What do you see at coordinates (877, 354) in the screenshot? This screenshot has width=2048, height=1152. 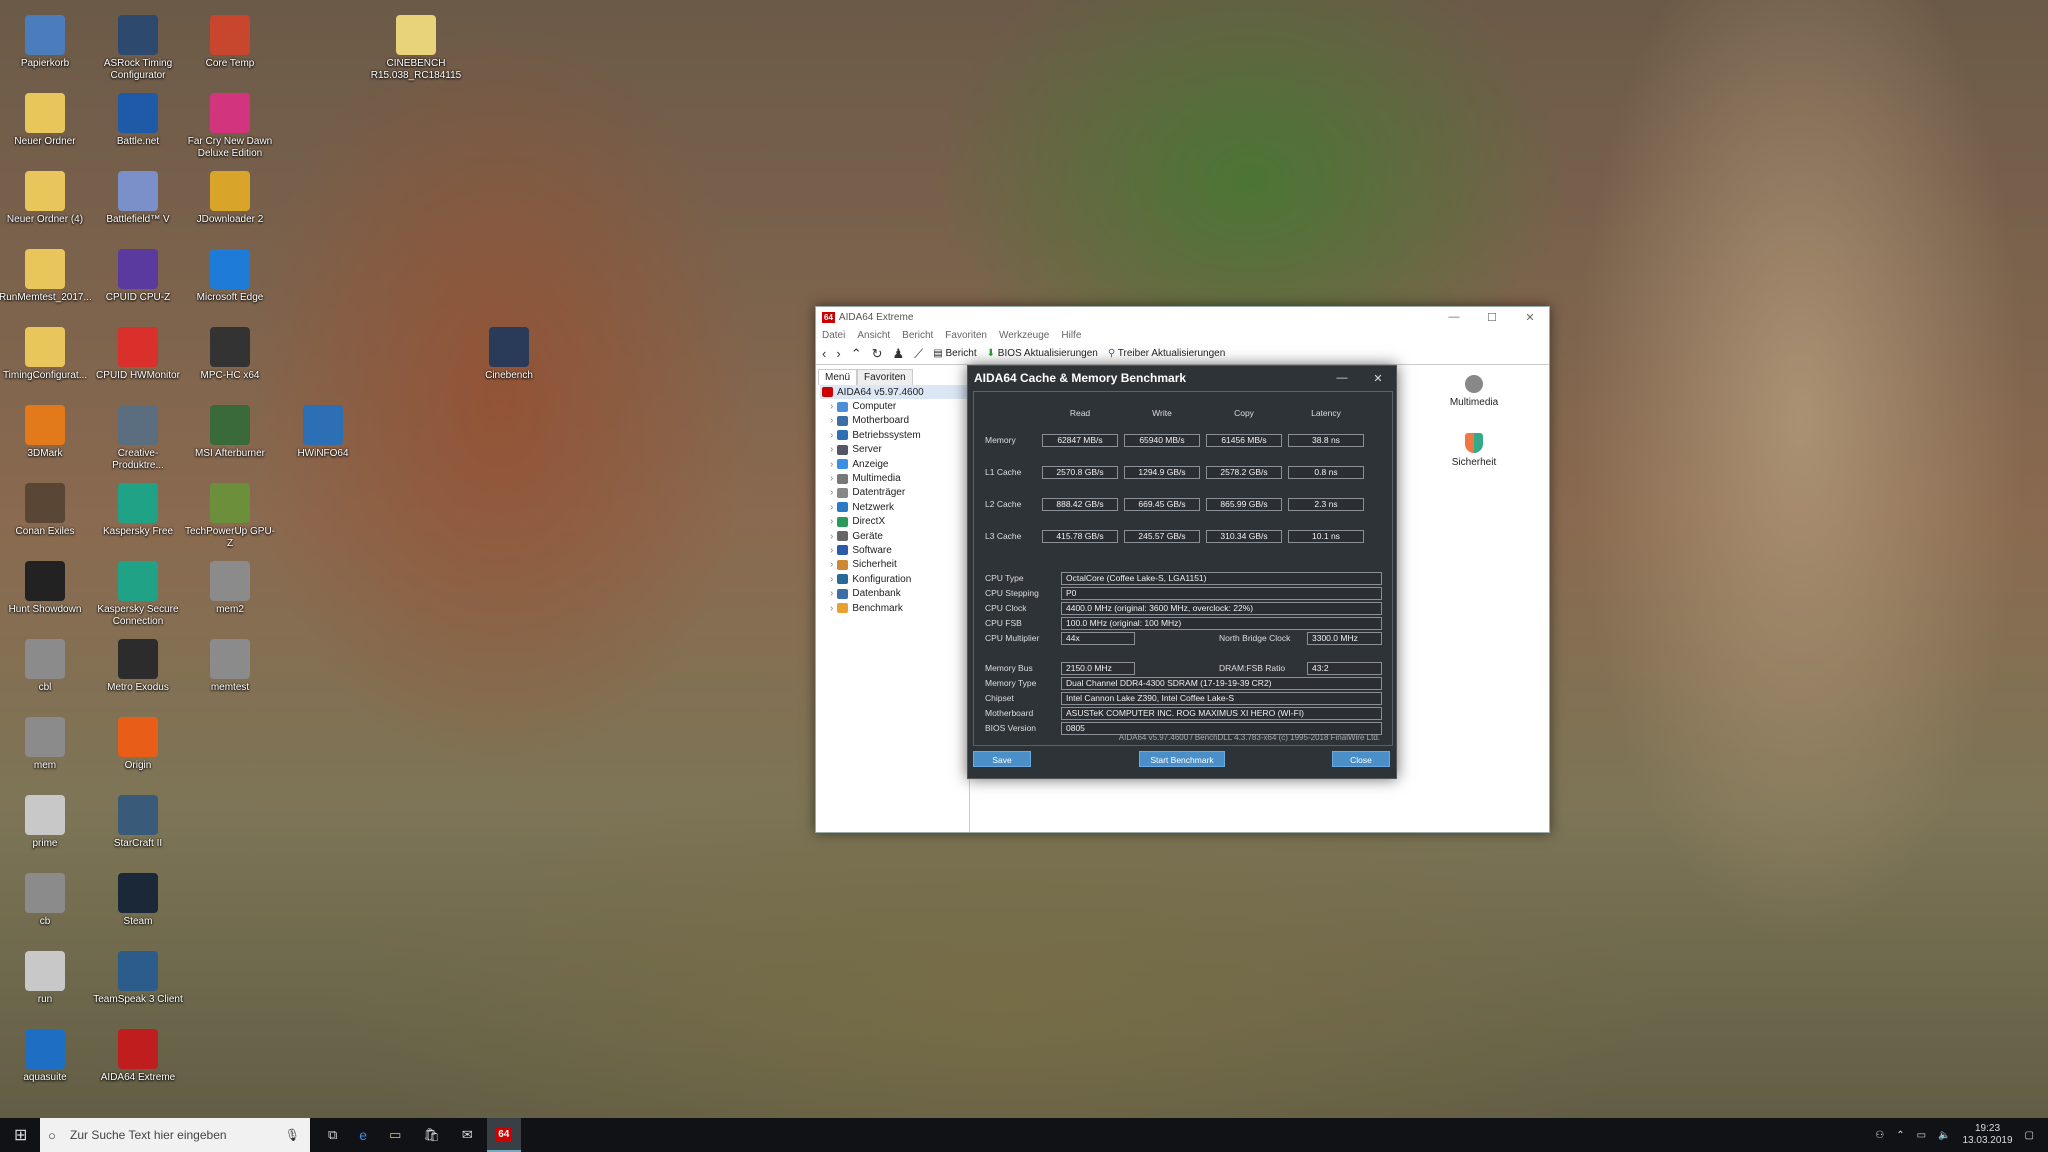 I see `refresh-icon: ↻` at bounding box center [877, 354].